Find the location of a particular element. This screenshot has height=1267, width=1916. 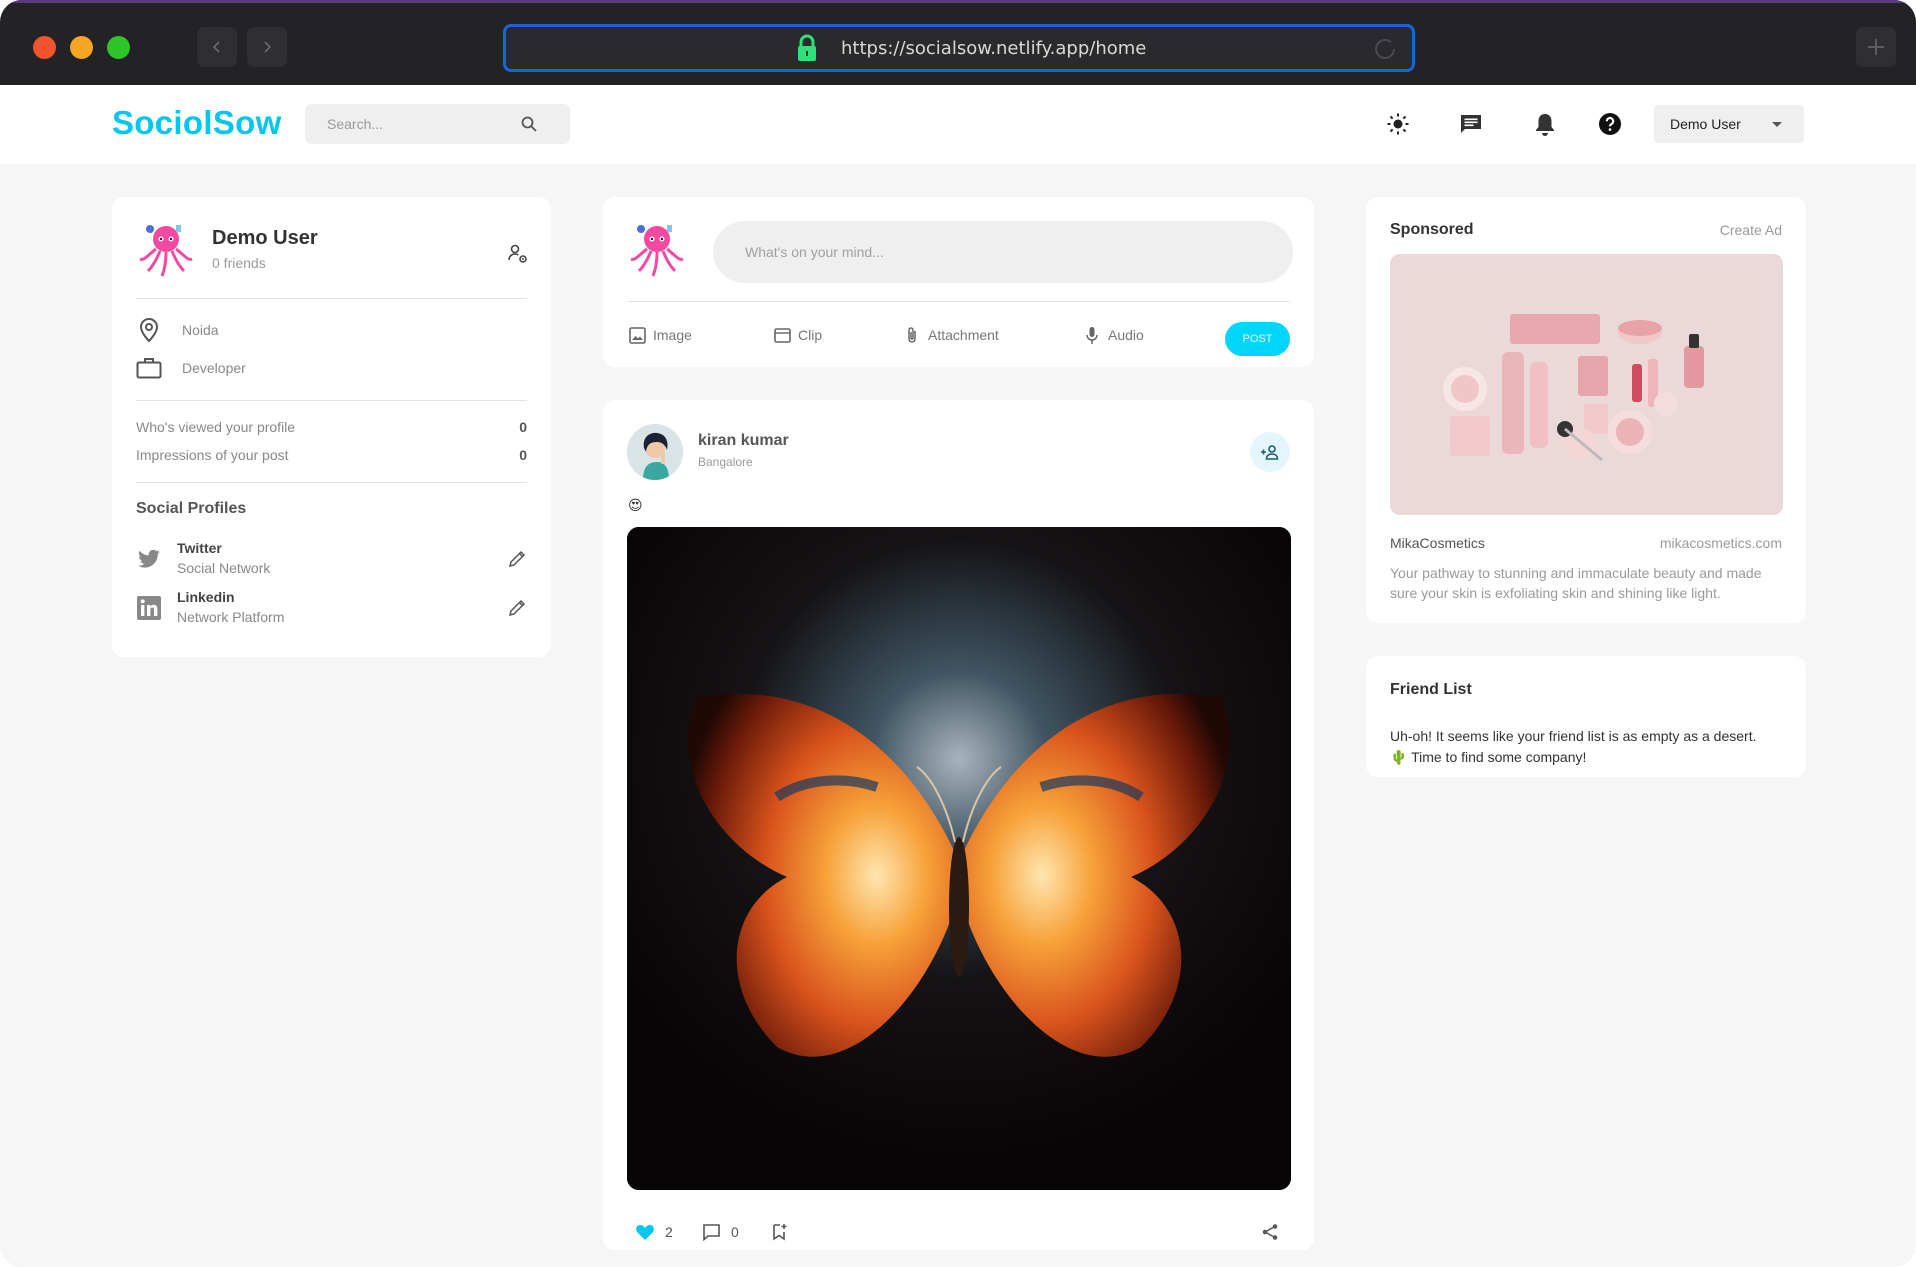

social-type: Network Platform is located at coordinates (231, 617).